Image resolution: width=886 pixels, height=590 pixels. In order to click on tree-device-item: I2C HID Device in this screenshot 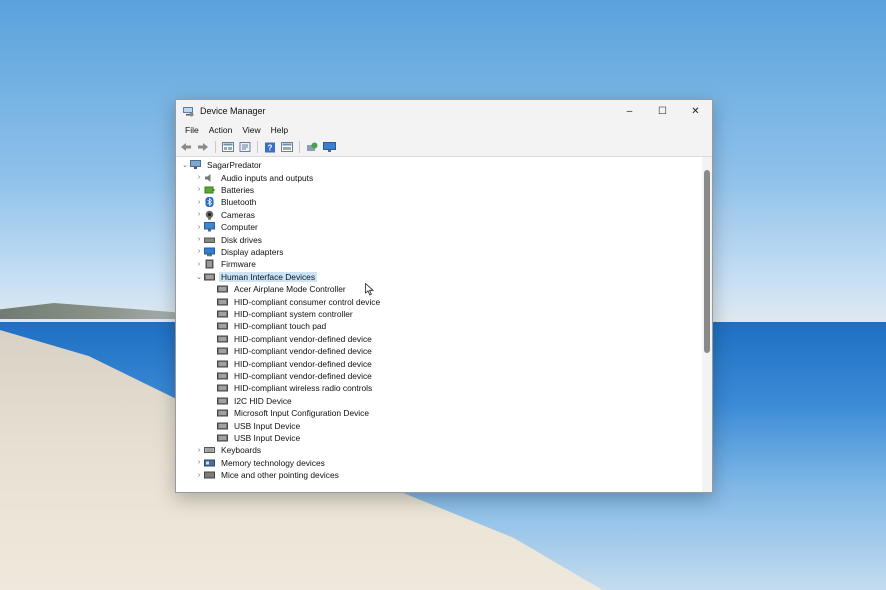, I will do `click(255, 401)`.